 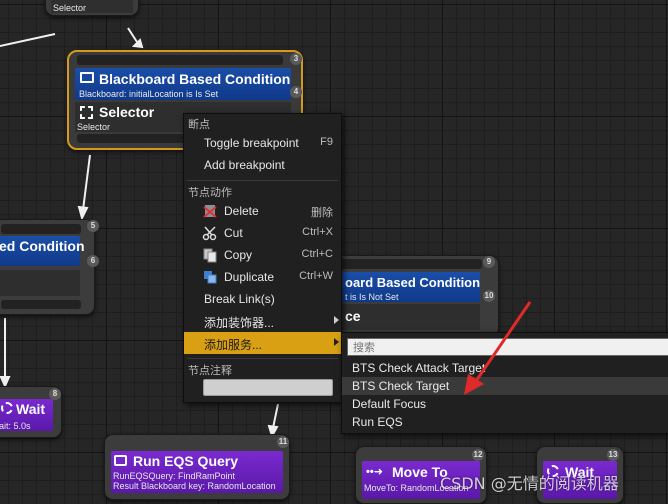 I want to click on watermark: CSDN @无情的阅读机器, so click(x=529, y=483).